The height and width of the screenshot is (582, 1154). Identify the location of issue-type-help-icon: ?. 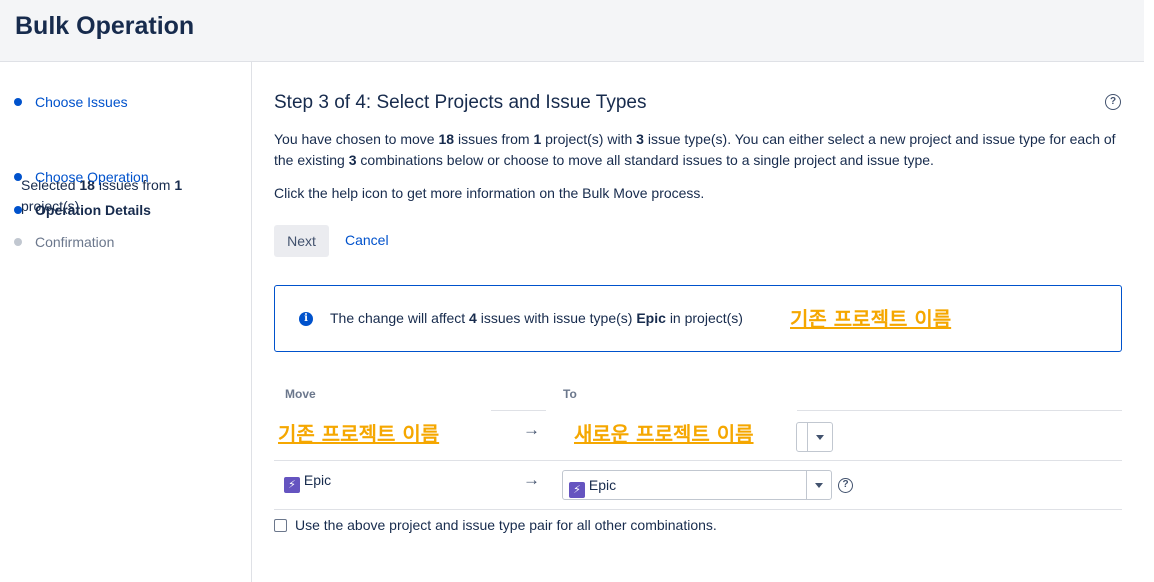
(845, 485).